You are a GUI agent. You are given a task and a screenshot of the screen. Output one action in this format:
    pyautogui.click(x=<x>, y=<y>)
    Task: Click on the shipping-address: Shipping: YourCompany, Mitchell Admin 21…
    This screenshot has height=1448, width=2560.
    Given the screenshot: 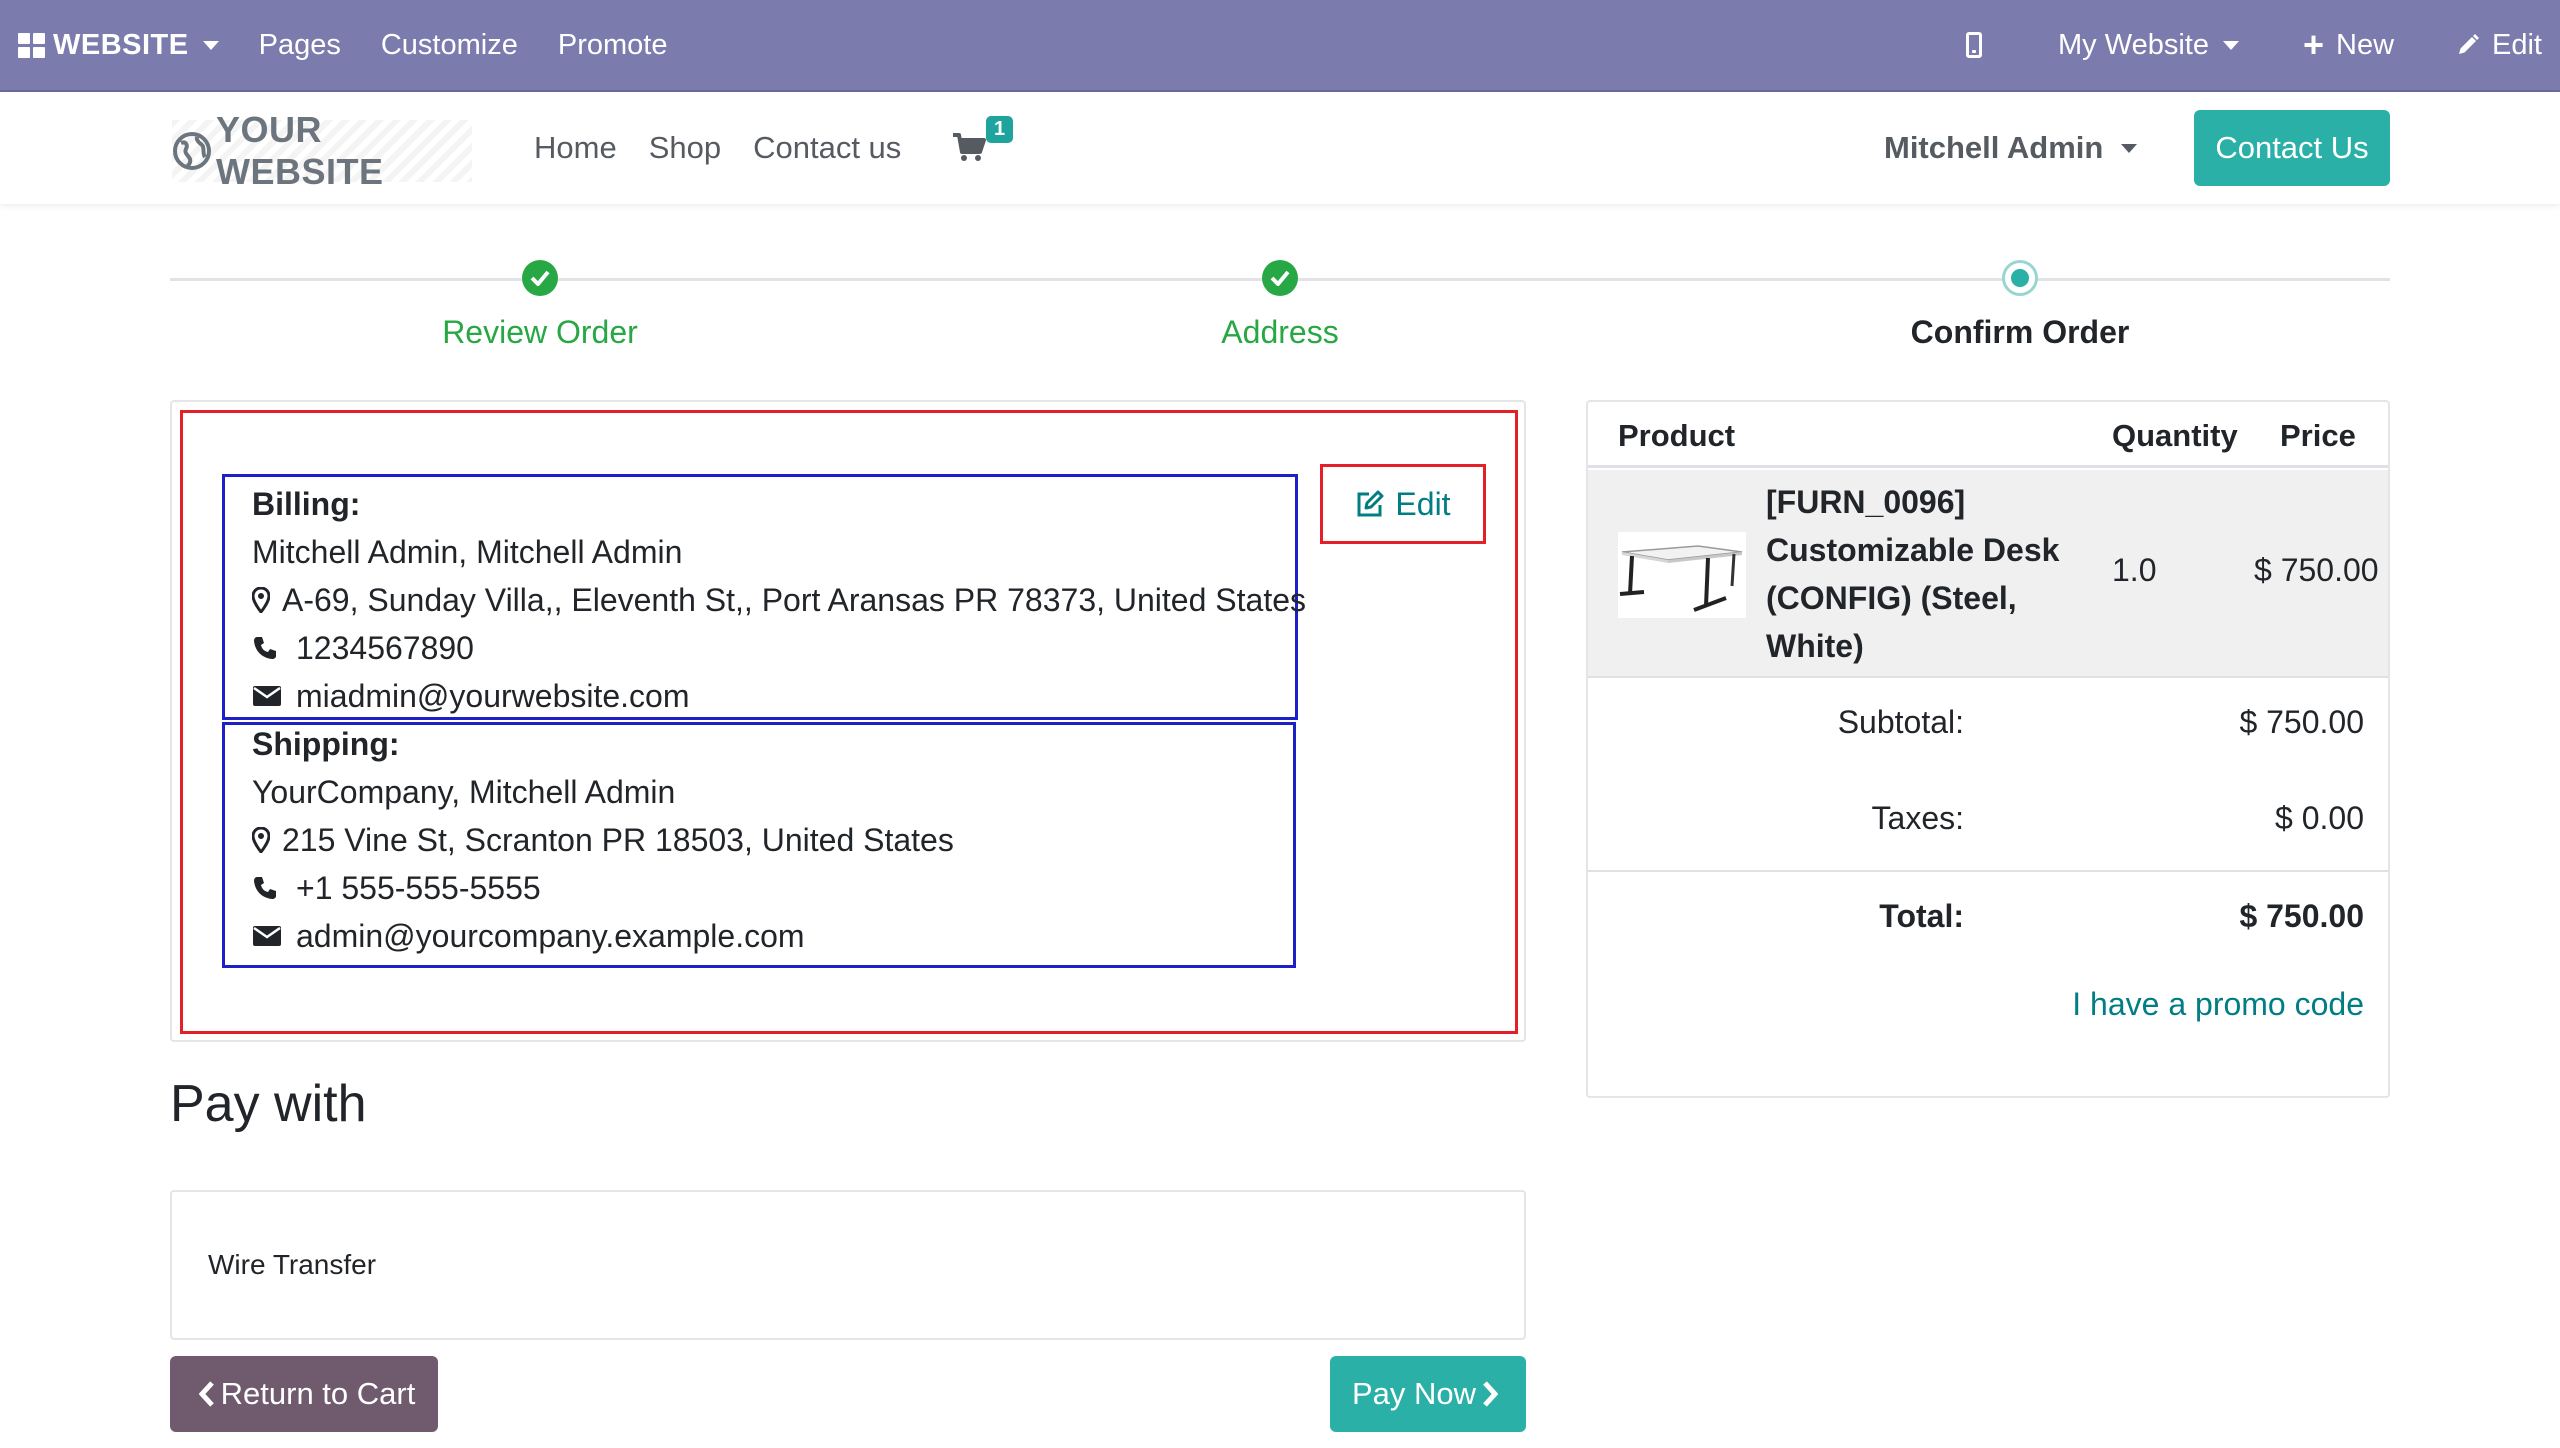 What is the action you would take?
    pyautogui.click(x=603, y=840)
    